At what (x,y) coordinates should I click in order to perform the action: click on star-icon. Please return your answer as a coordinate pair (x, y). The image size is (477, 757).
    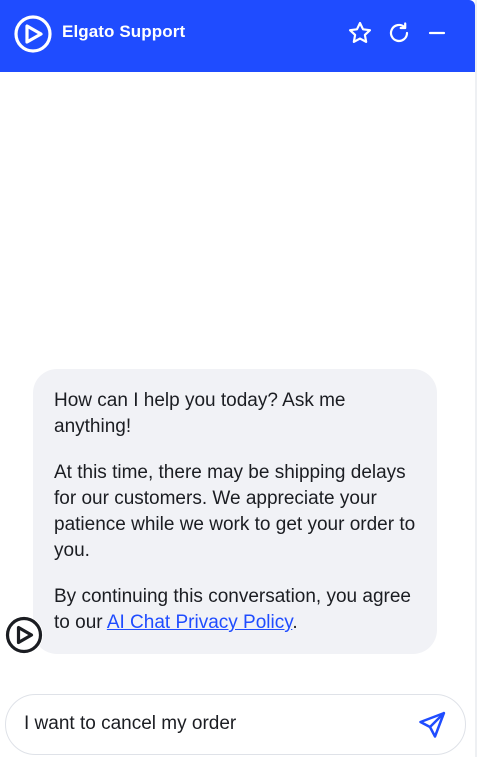
    Looking at the image, I should click on (360, 32).